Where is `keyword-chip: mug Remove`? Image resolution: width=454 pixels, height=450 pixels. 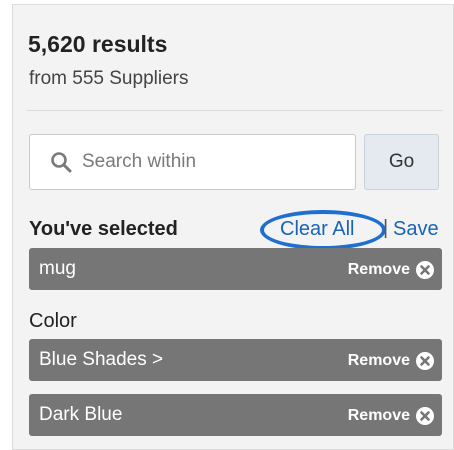
keyword-chip: mug Remove is located at coordinates (235, 269).